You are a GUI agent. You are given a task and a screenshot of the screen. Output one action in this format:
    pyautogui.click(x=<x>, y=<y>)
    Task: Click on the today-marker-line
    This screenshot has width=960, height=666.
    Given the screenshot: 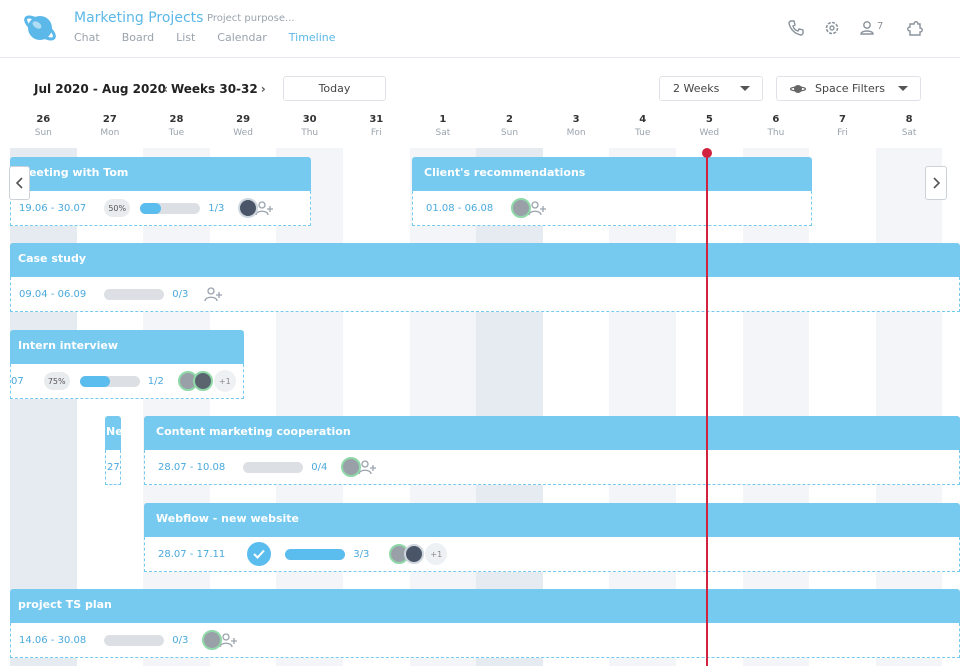 What is the action you would take?
    pyautogui.click(x=707, y=409)
    